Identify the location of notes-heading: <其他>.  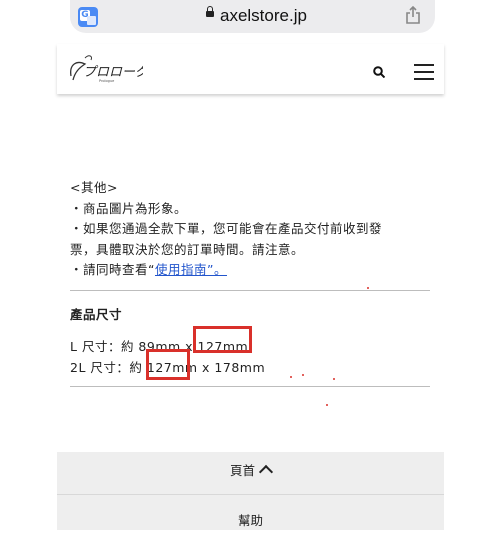
(94, 187).